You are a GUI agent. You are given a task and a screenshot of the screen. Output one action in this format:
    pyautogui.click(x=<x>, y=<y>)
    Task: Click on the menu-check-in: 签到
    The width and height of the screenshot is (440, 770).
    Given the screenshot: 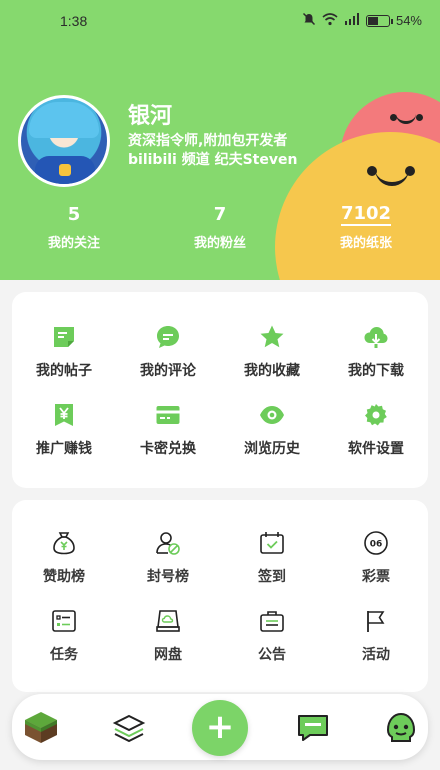 What is the action you would take?
    pyautogui.click(x=272, y=558)
    